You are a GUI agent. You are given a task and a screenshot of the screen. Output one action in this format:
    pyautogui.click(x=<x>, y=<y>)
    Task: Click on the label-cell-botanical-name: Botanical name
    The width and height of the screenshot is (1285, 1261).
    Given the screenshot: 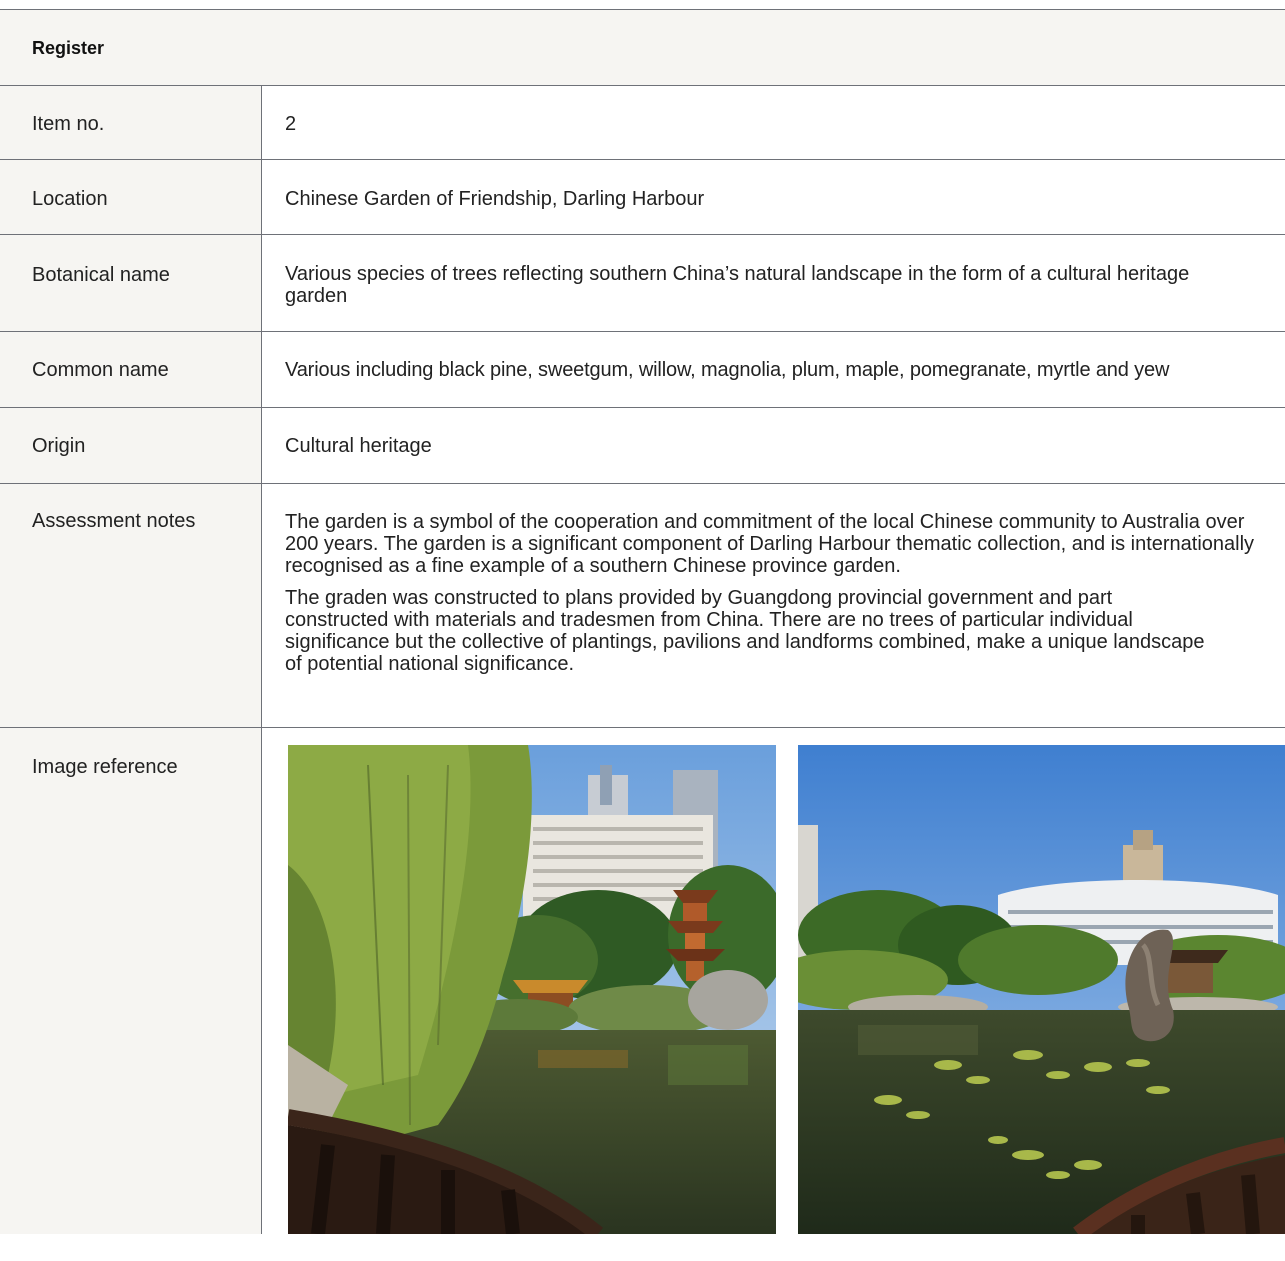 What is the action you would take?
    pyautogui.click(x=131, y=283)
    